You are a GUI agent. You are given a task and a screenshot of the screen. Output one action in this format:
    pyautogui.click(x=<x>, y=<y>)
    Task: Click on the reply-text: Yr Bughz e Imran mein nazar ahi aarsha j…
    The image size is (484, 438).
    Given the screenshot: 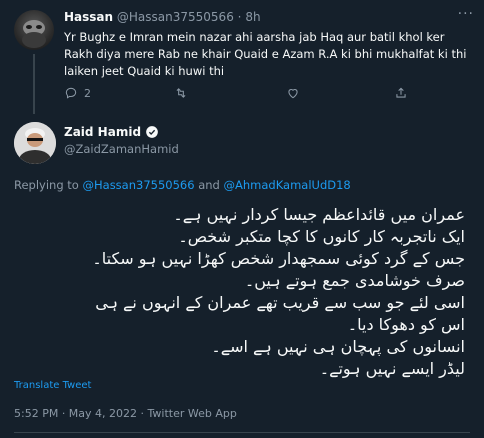 What is the action you would take?
    pyautogui.click(x=265, y=54)
    